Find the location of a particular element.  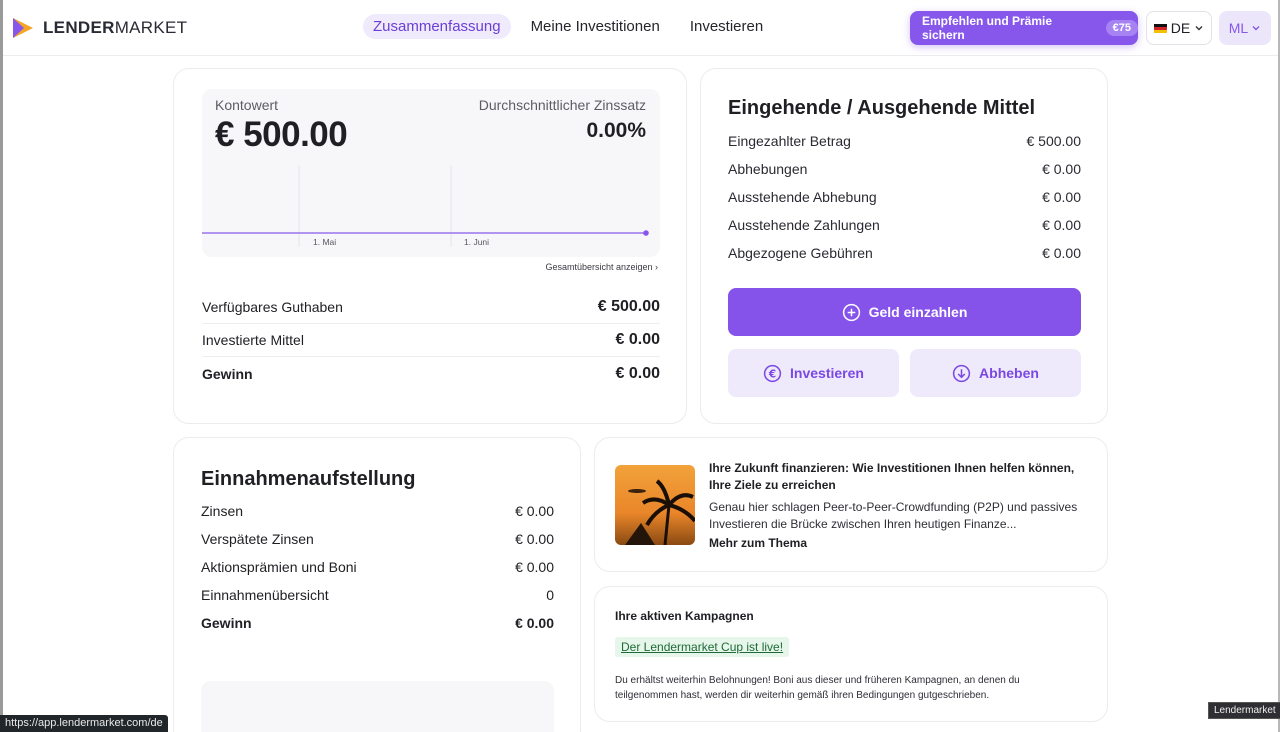

refer-bonus-badge: €75 is located at coordinates (1121, 28).